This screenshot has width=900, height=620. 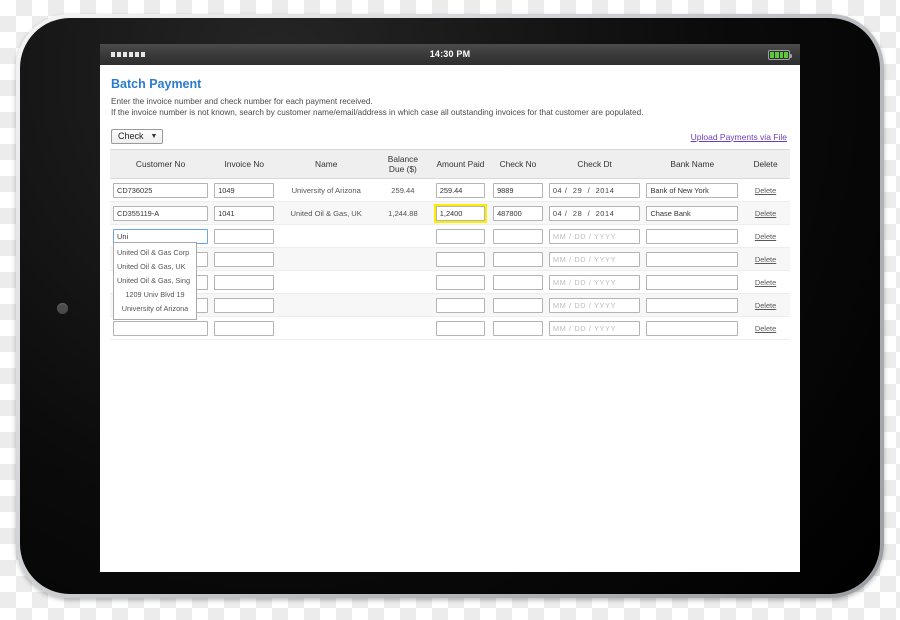 What do you see at coordinates (403, 213) in the screenshot?
I see `cell-balance-due: 1,244.88` at bounding box center [403, 213].